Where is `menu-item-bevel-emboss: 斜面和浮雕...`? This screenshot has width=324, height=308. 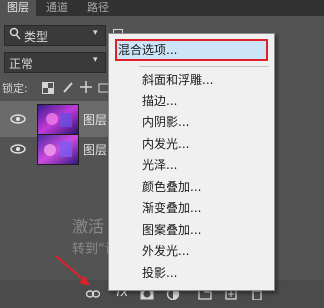
menu-item-bevel-emboss: 斜面和浮雕... is located at coordinates (177, 80).